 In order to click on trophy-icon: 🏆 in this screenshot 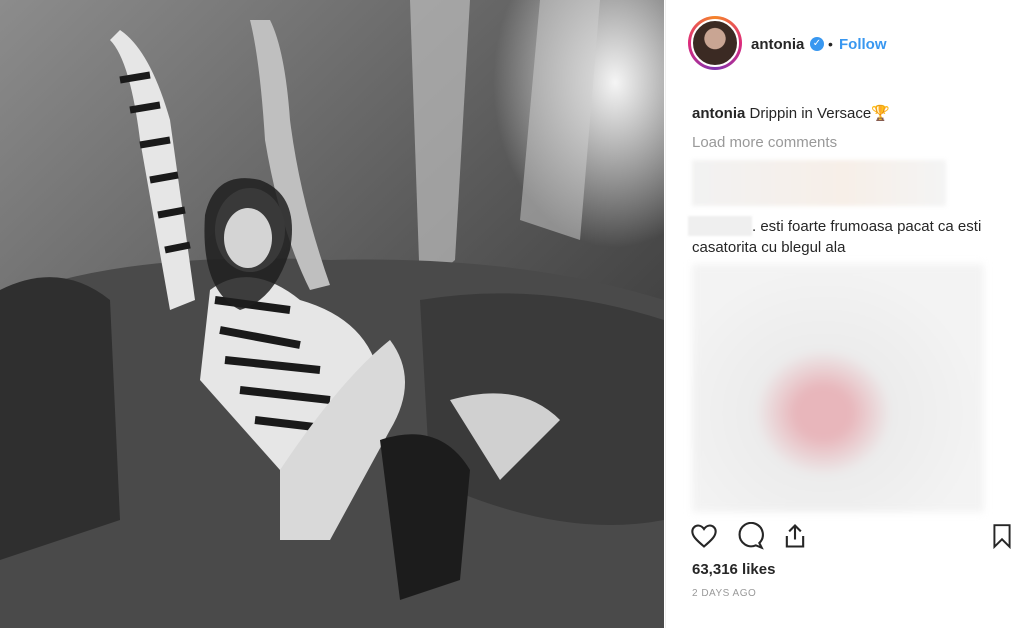, I will do `click(880, 113)`.